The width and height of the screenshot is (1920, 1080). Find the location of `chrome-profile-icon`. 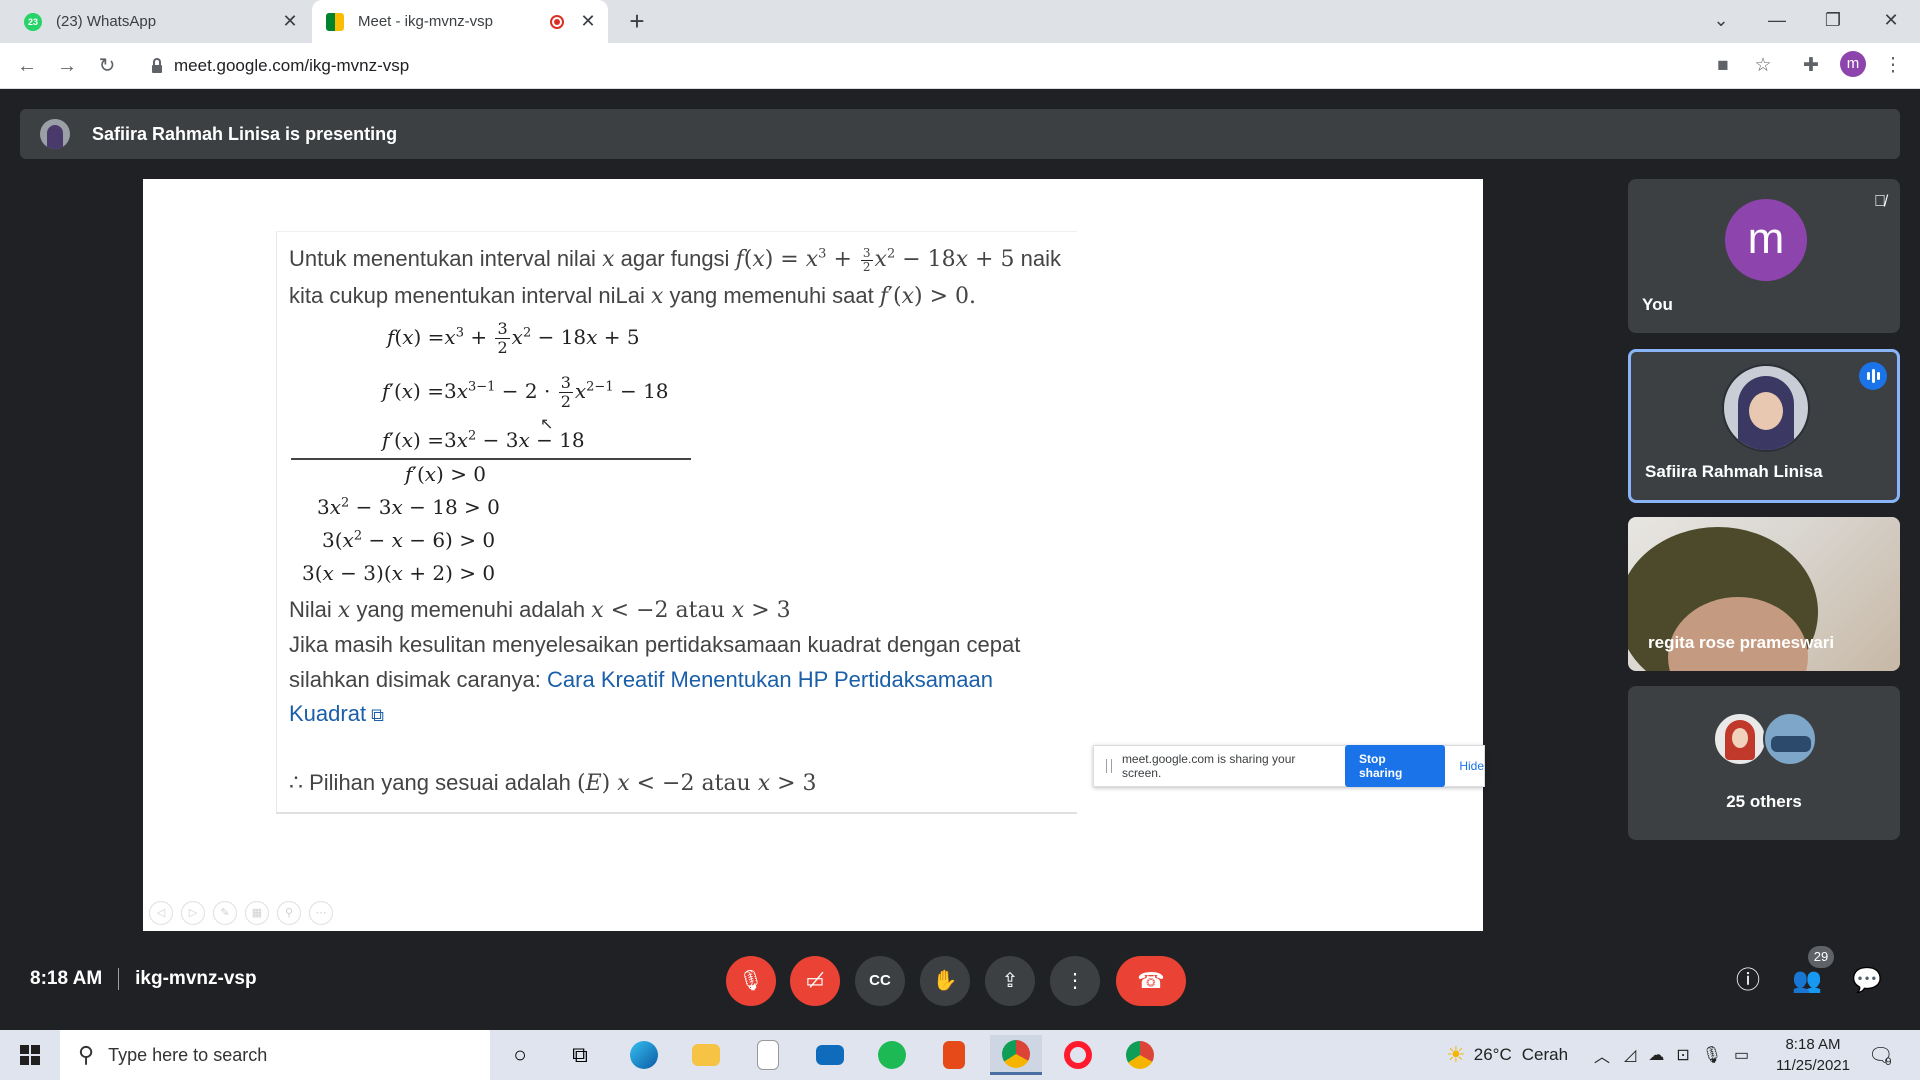

chrome-profile-icon is located at coordinates (1140, 1055).